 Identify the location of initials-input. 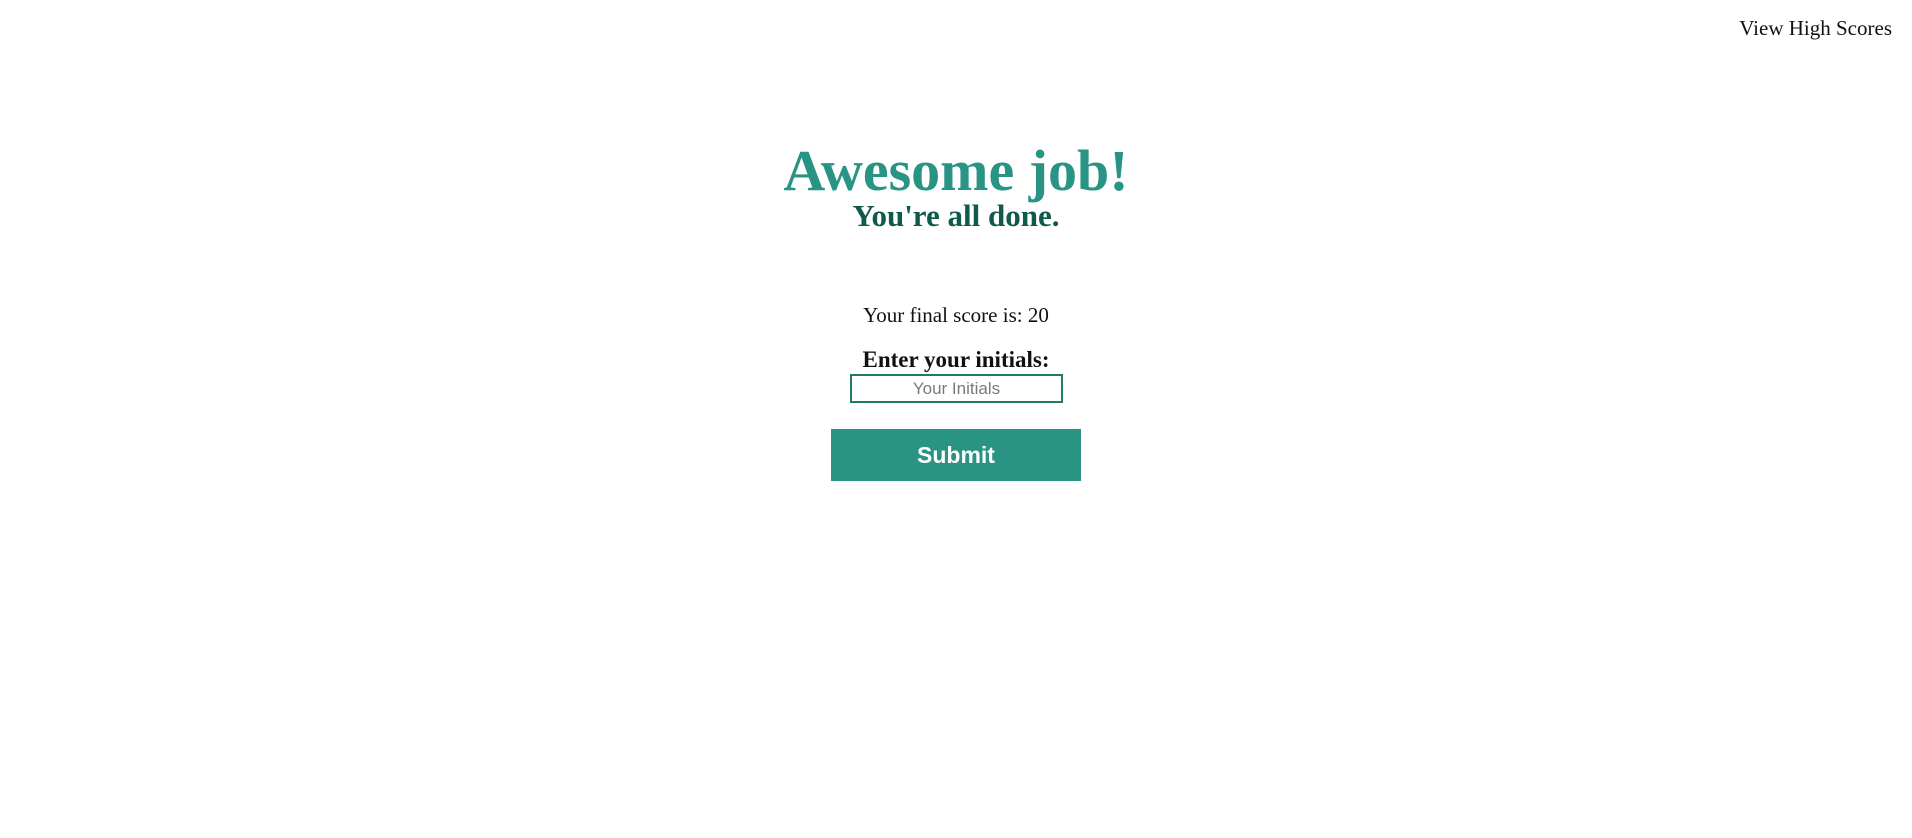
(956, 388).